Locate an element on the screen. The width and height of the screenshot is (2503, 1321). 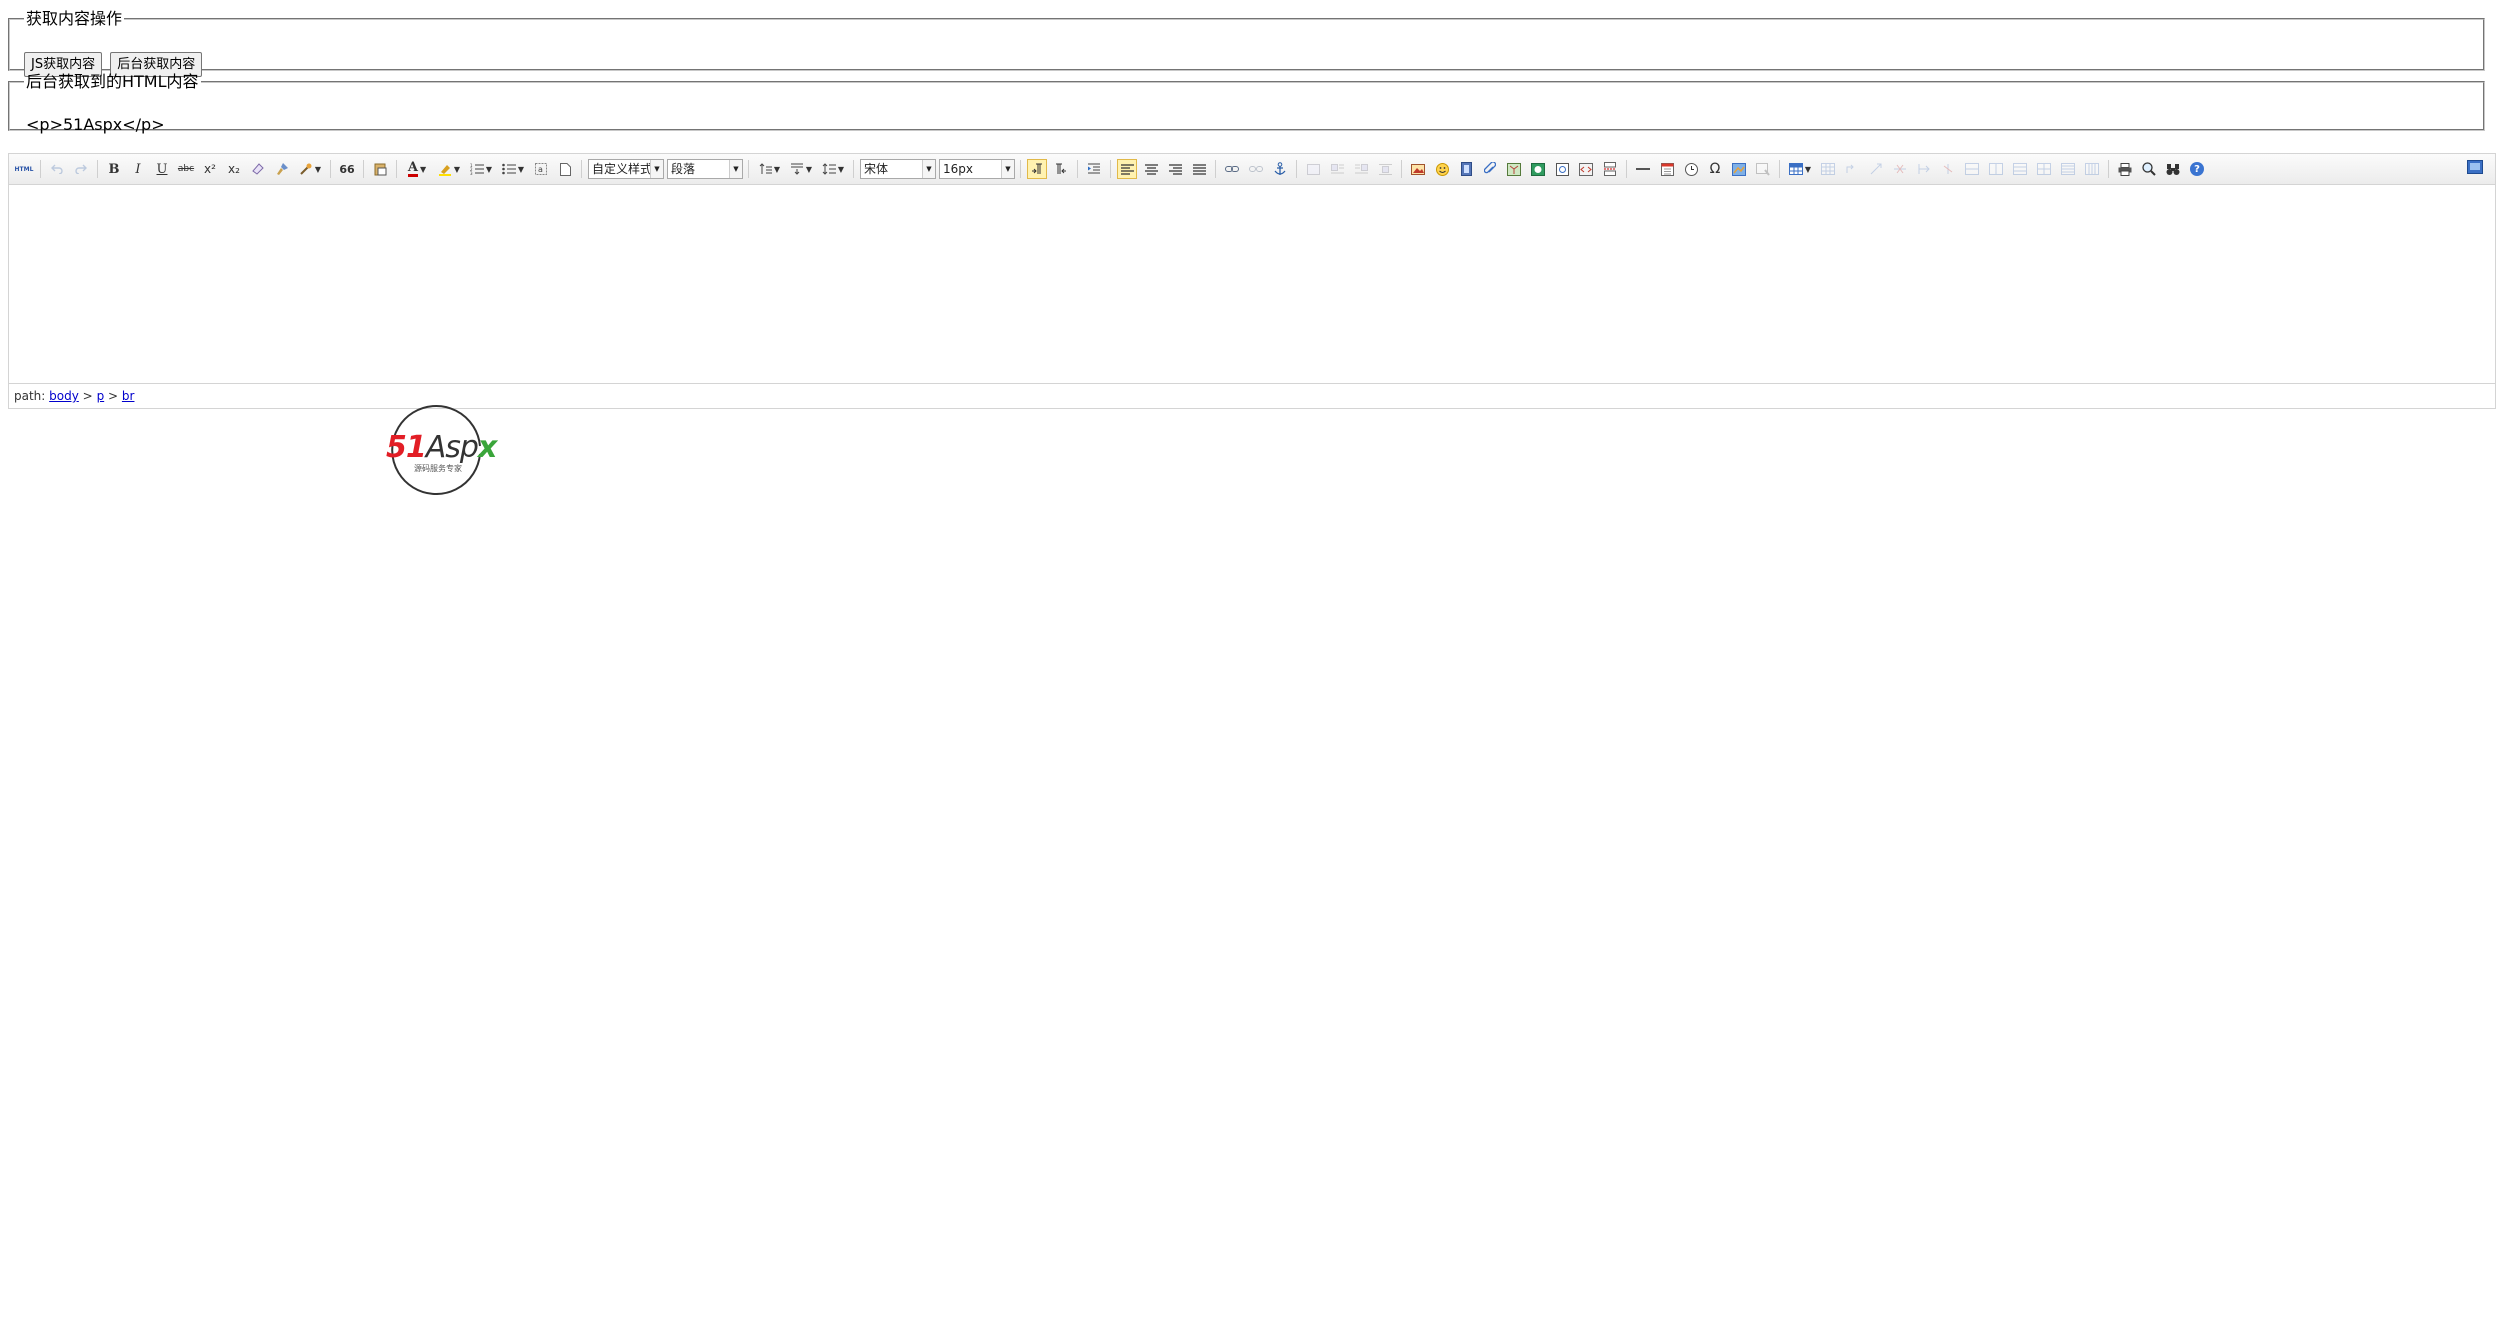
help-button: ? is located at coordinates (2197, 169).